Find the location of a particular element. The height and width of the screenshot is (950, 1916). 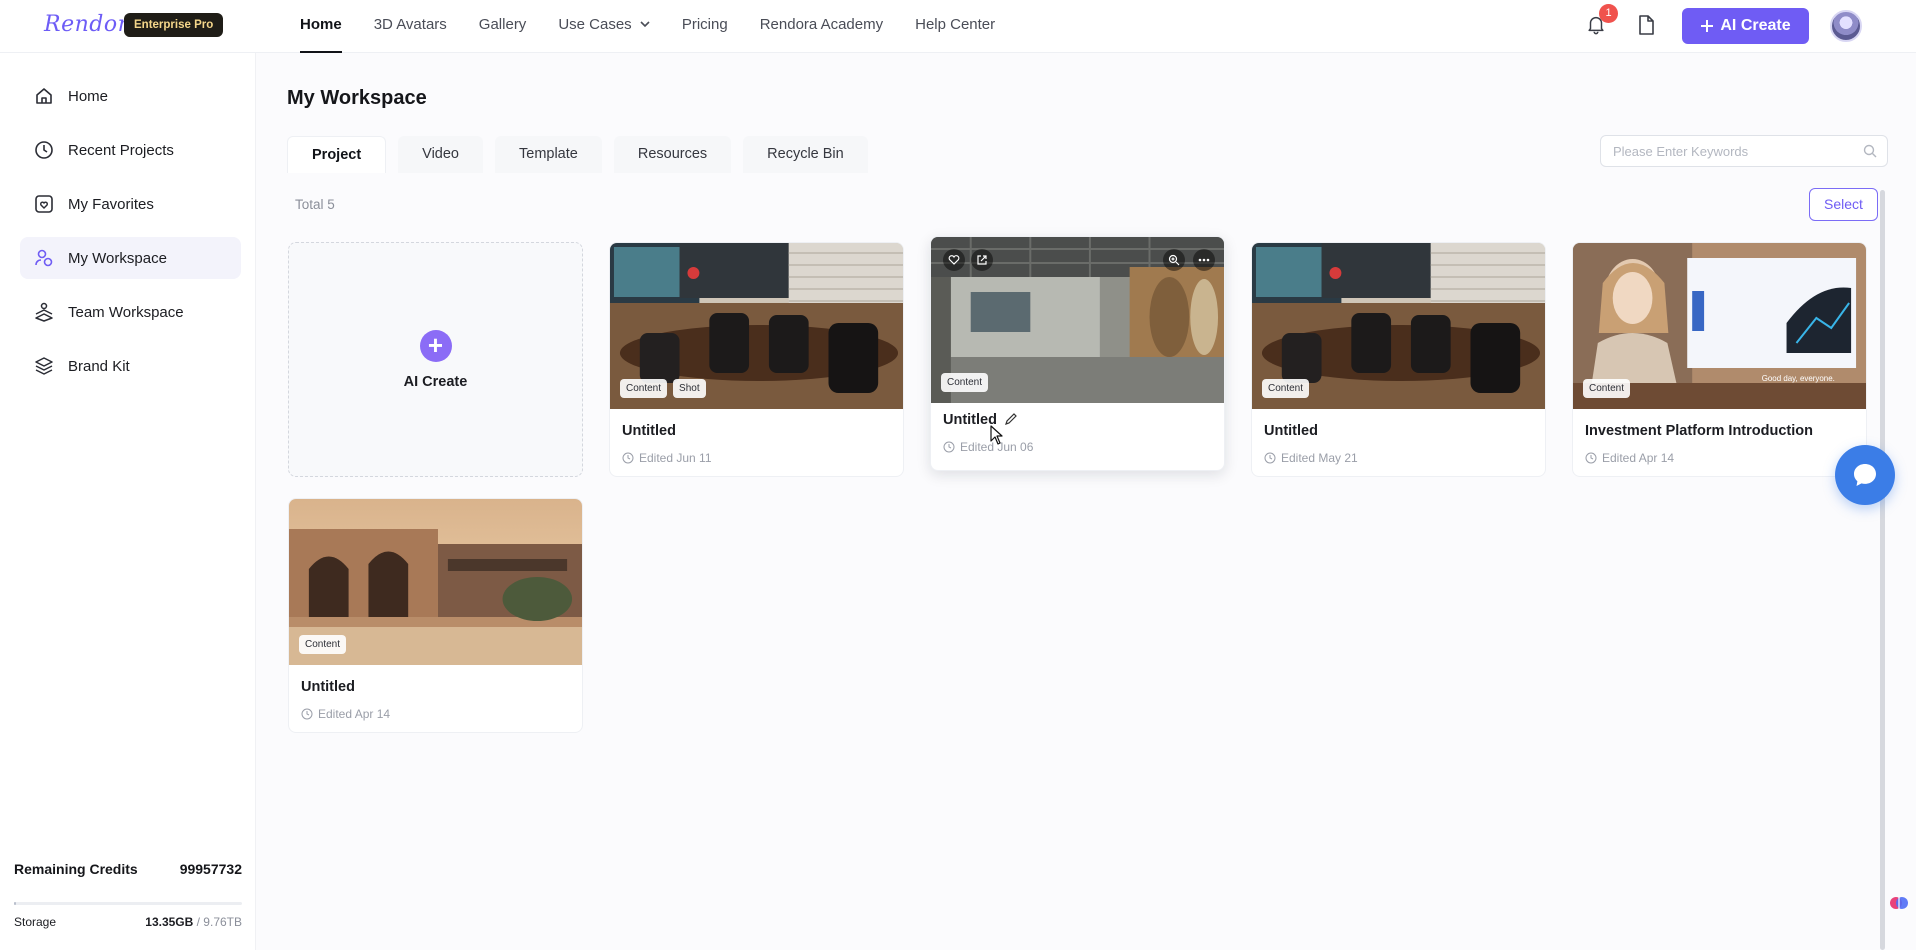

search-input is located at coordinates (1721, 151).